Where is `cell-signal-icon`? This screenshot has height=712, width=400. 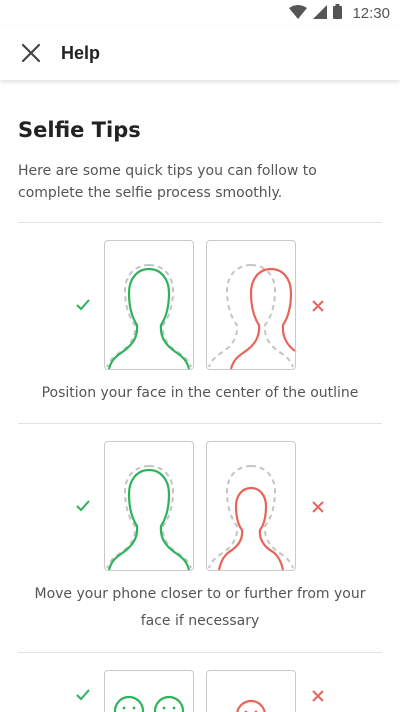
cell-signal-icon is located at coordinates (320, 13).